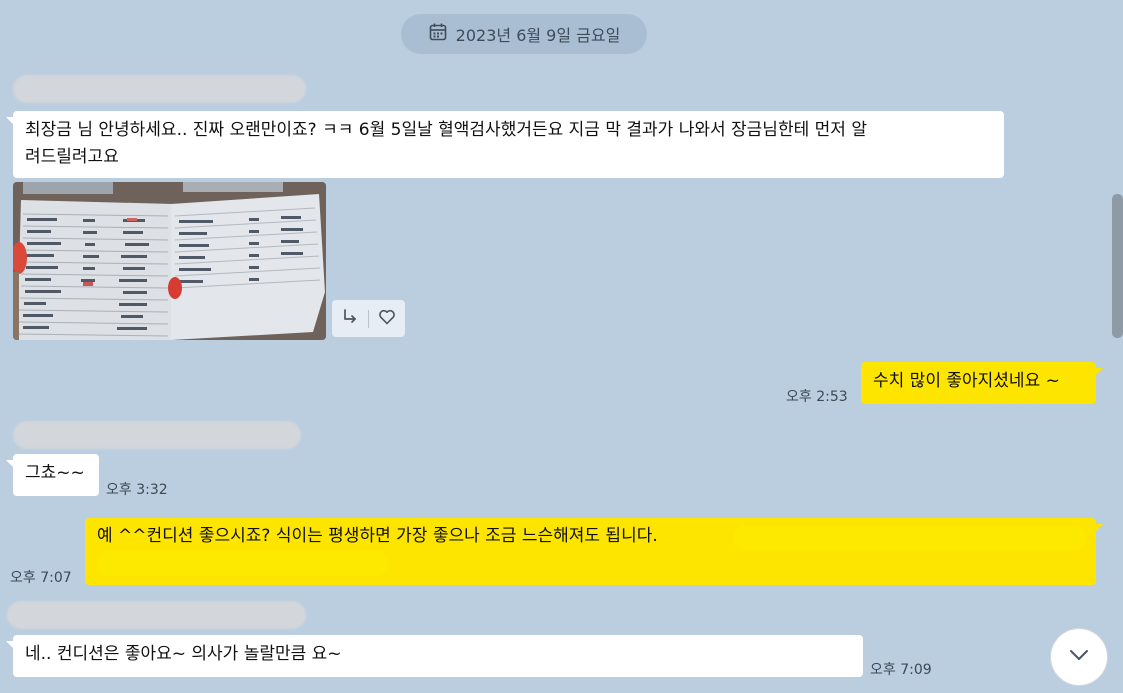 Image resolution: width=1123 pixels, height=693 pixels. What do you see at coordinates (137, 490) in the screenshot?
I see `message-time: 오후 3:32` at bounding box center [137, 490].